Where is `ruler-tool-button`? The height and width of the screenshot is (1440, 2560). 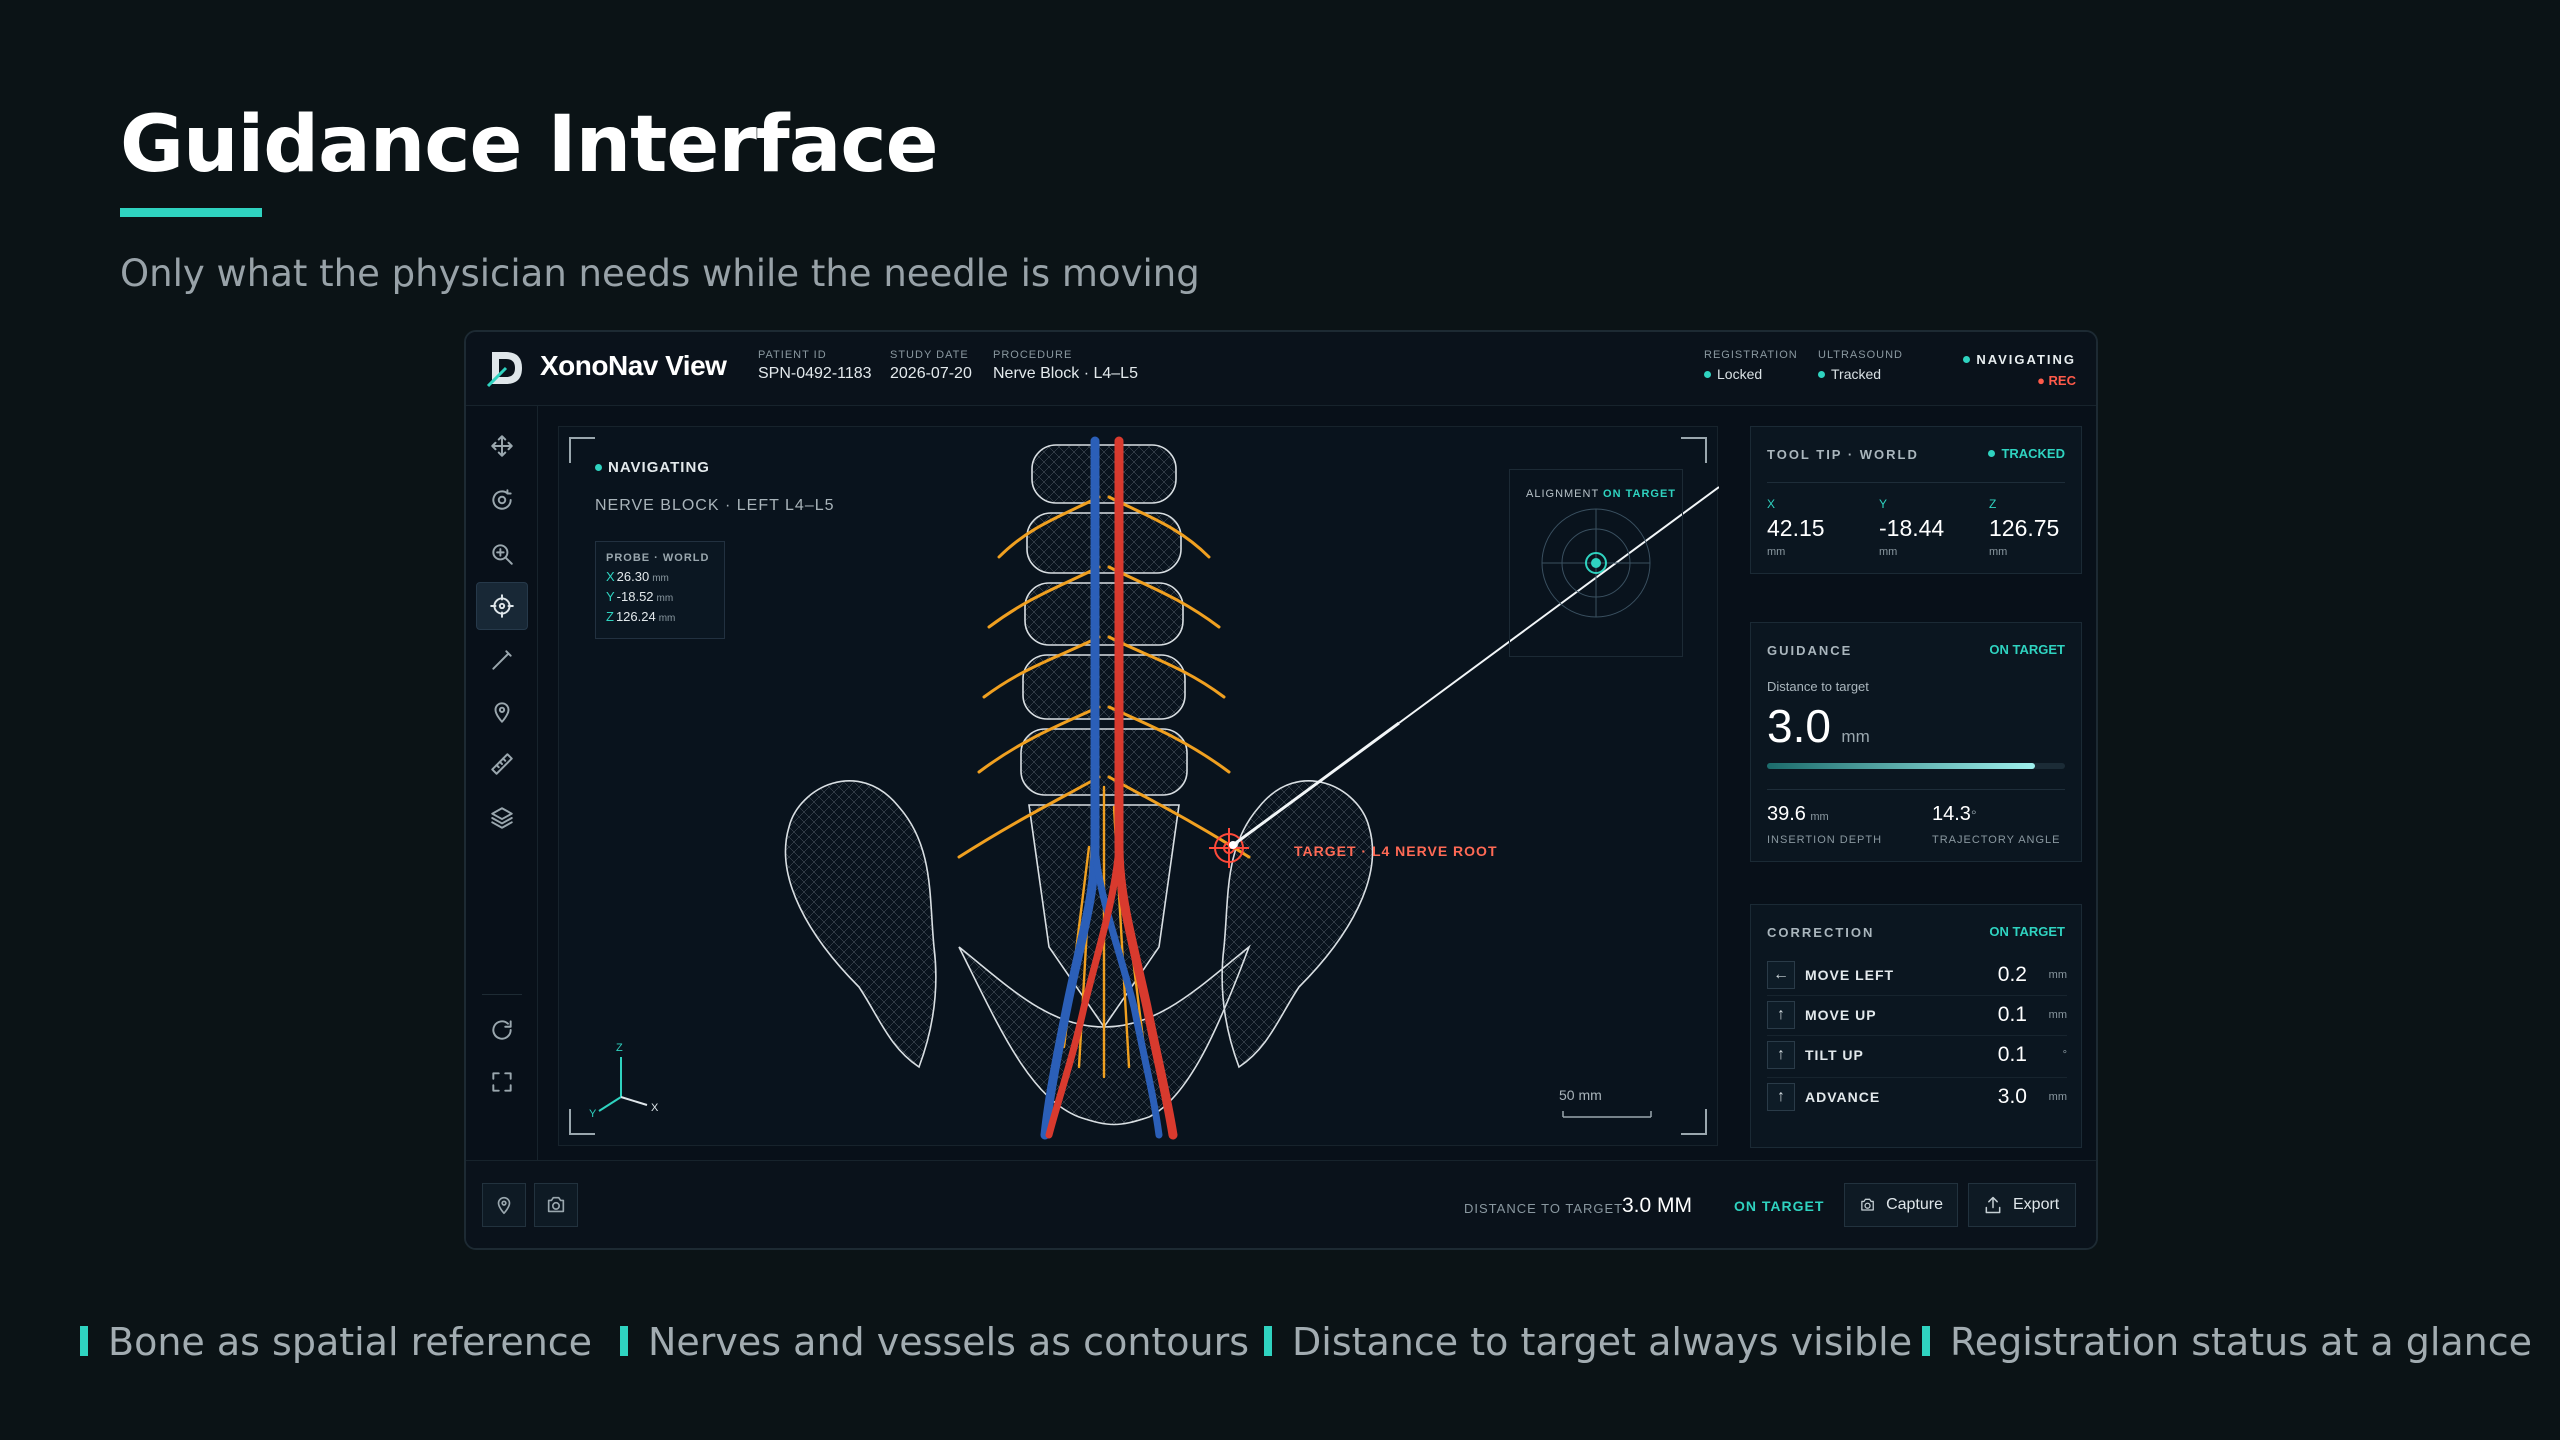 ruler-tool-button is located at coordinates (502, 764).